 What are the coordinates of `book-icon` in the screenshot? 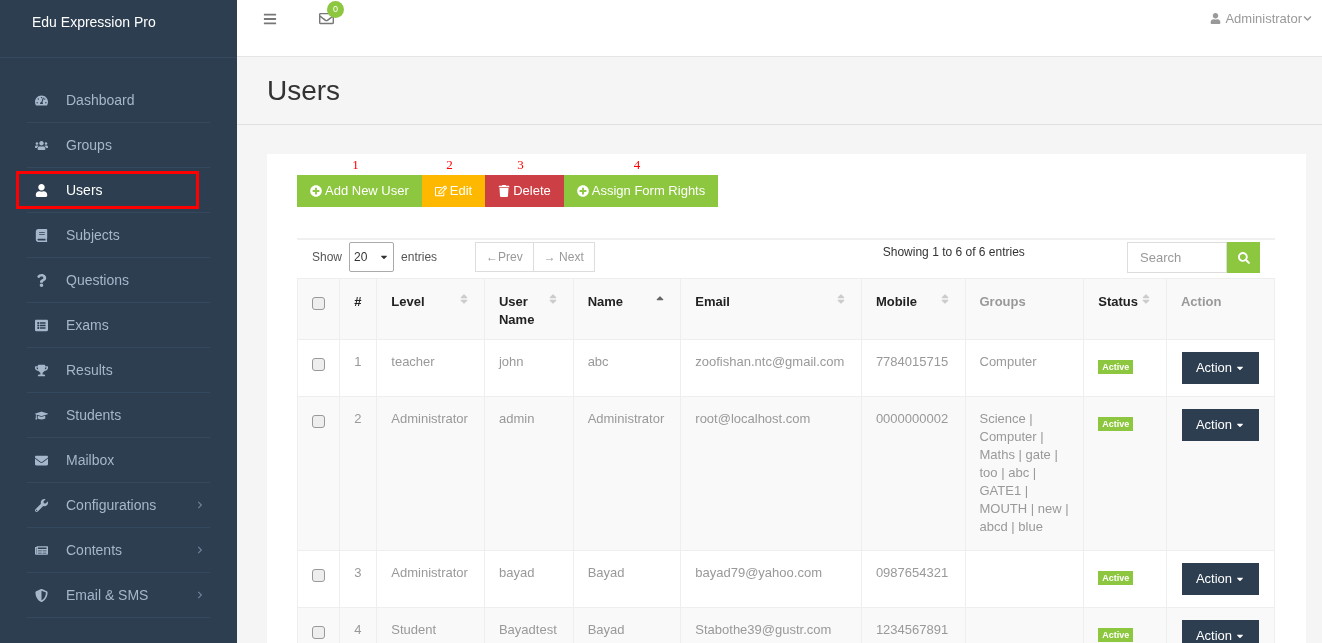 It's located at (41, 235).